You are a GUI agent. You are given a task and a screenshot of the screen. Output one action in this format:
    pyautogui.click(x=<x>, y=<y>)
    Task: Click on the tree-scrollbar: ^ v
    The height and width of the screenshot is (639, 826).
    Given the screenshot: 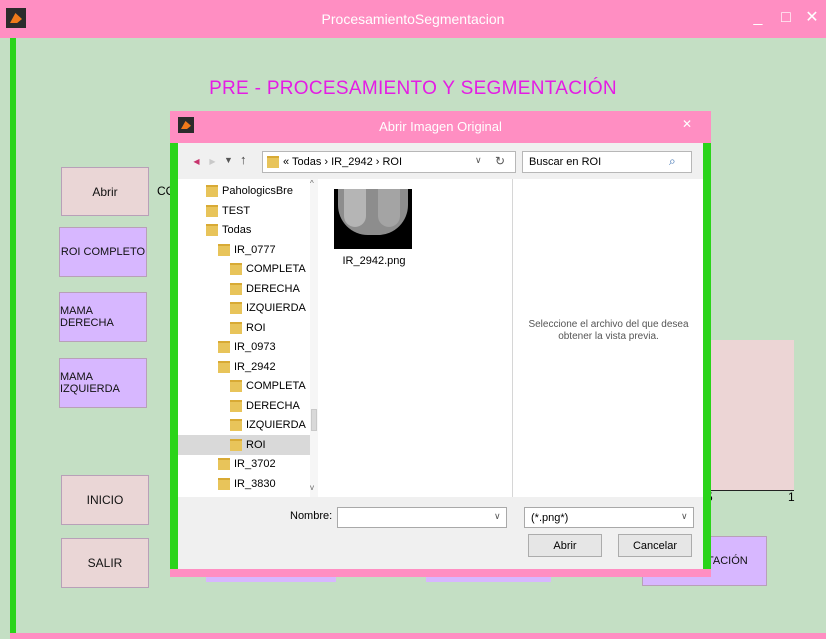 What is the action you would take?
    pyautogui.click(x=314, y=338)
    